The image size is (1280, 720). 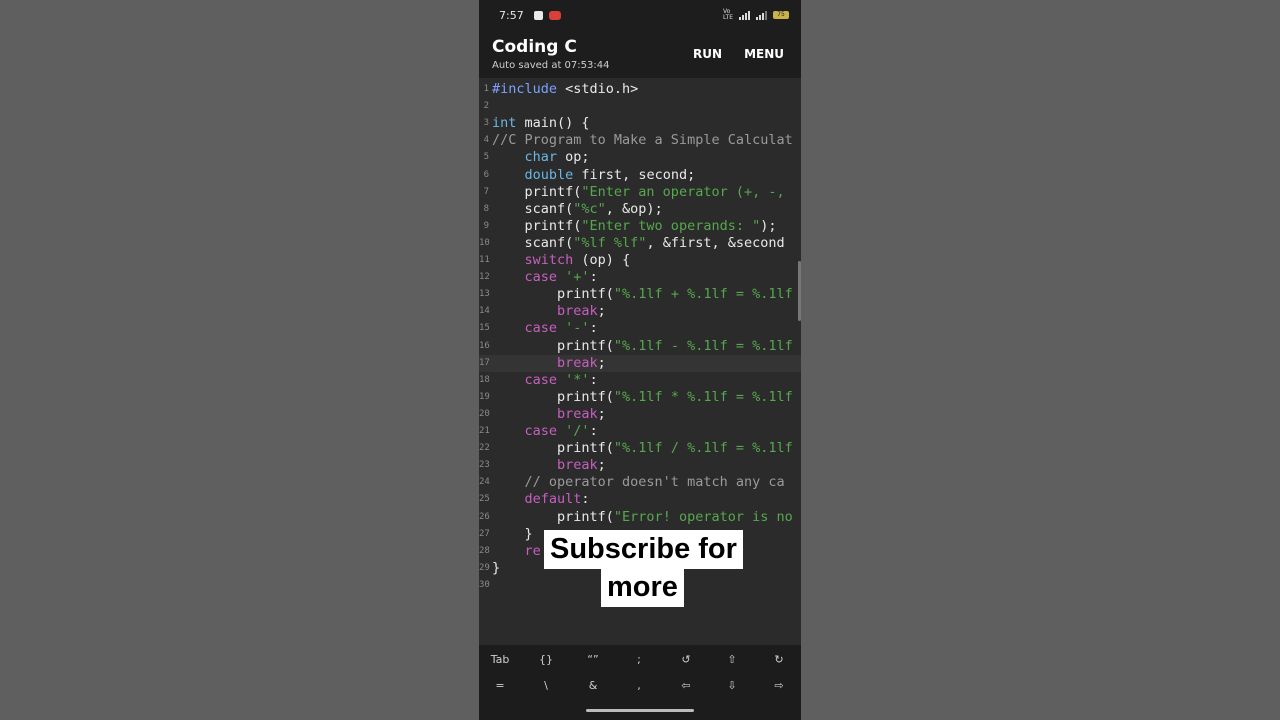 I want to click on code-text: scanf("%c", &op);, so click(x=577, y=208).